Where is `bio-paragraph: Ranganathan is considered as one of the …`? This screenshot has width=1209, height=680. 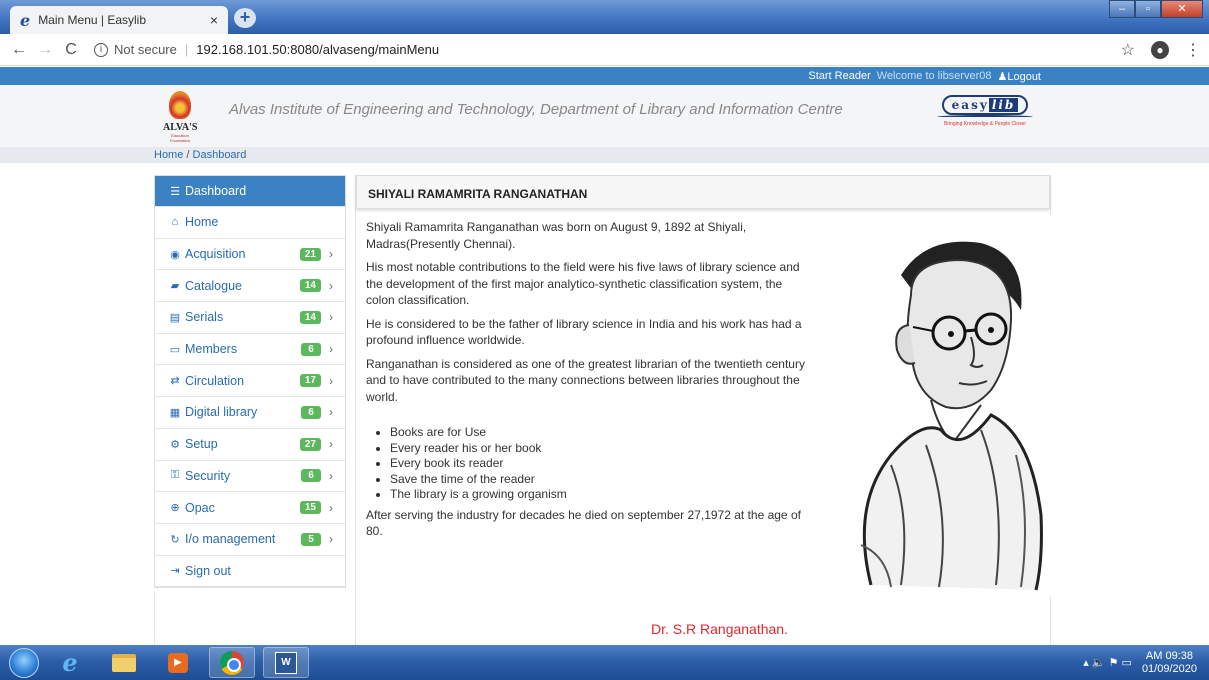 bio-paragraph: Ranganathan is considered as one of the … is located at coordinates (585, 380).